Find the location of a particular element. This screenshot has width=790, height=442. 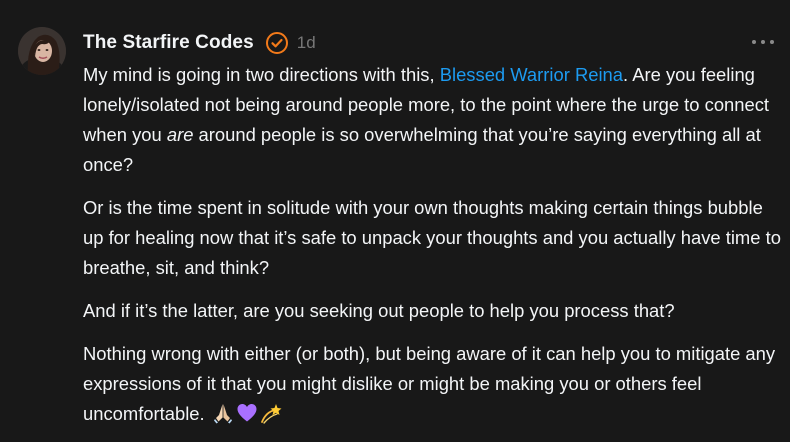

more-options-icon is located at coordinates (763, 42).